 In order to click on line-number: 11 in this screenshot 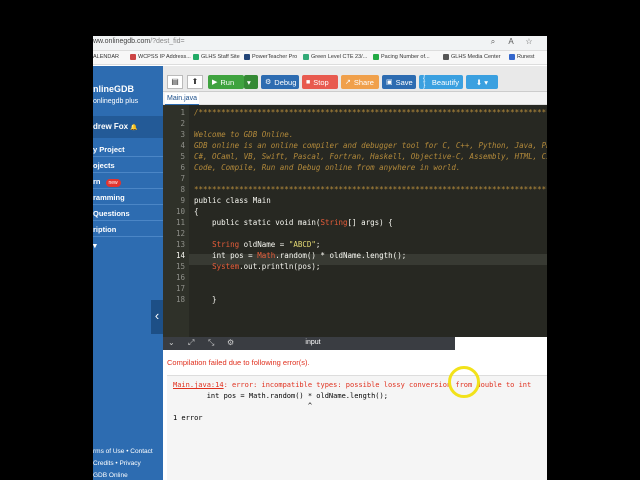, I will do `click(180, 222)`.